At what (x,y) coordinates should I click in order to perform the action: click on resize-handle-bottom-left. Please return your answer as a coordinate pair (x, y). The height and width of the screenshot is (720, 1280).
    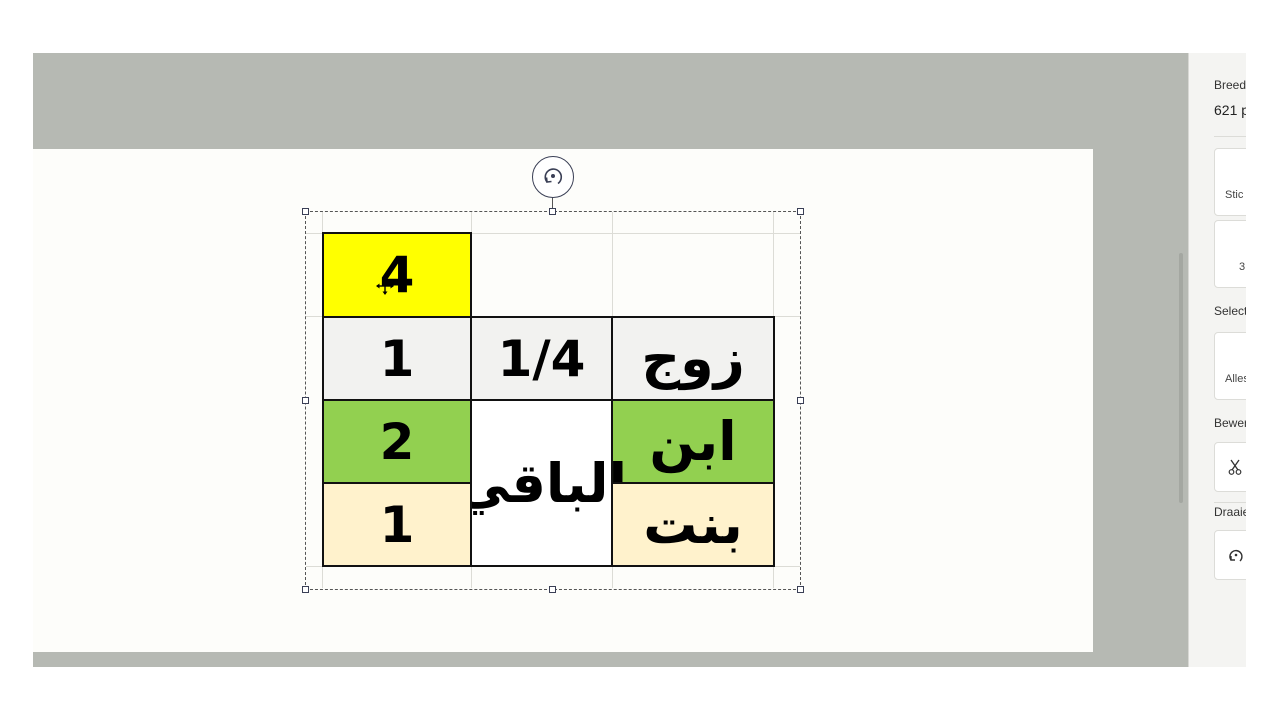
    Looking at the image, I should click on (305, 589).